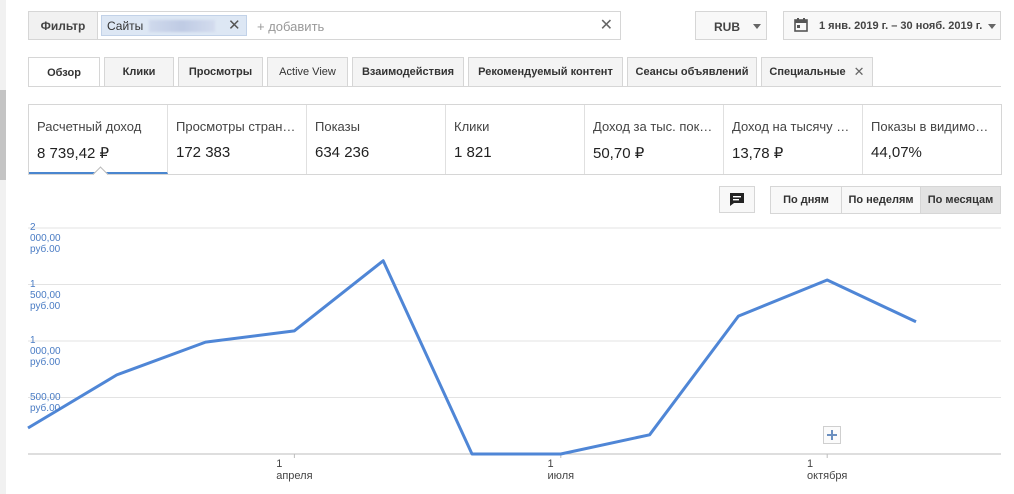  I want to click on x-tick-label: 1 октября, so click(827, 470).